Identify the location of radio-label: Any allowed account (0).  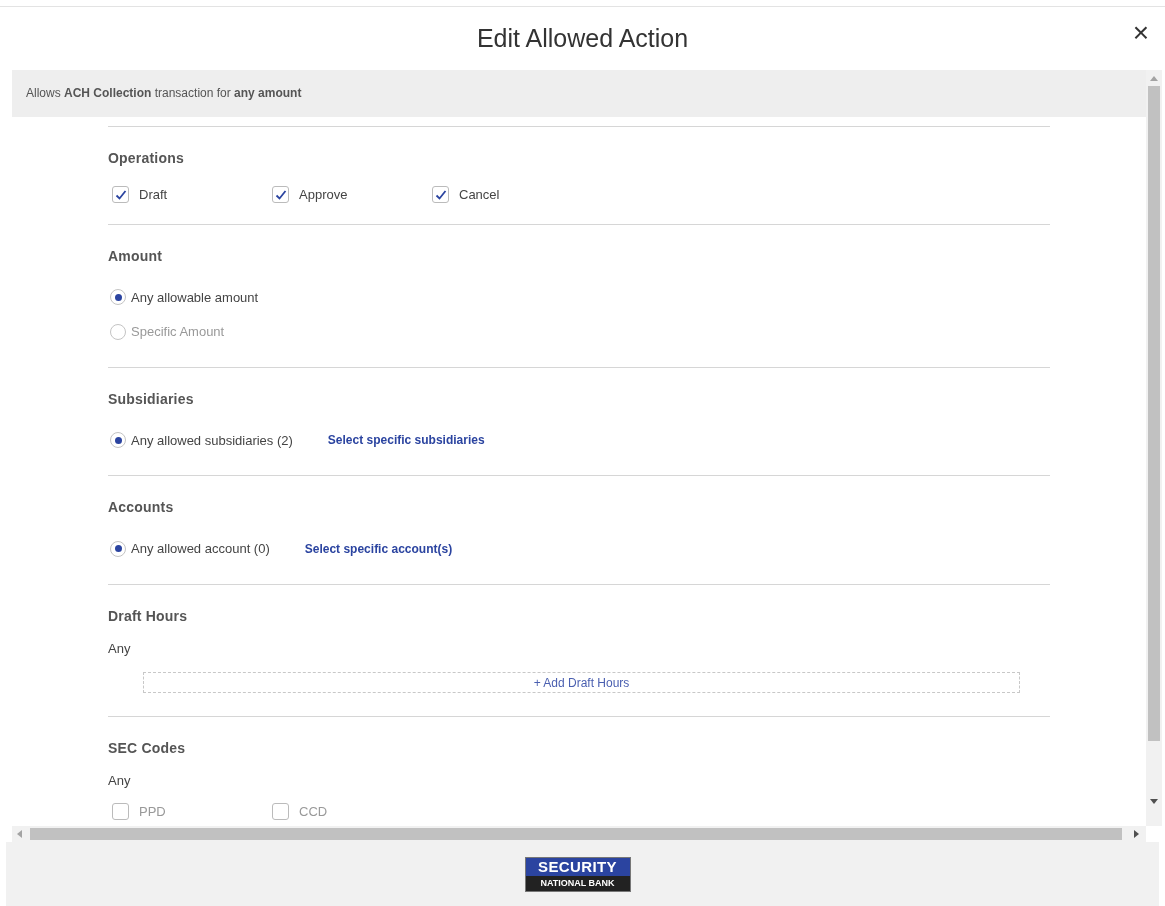
(200, 549).